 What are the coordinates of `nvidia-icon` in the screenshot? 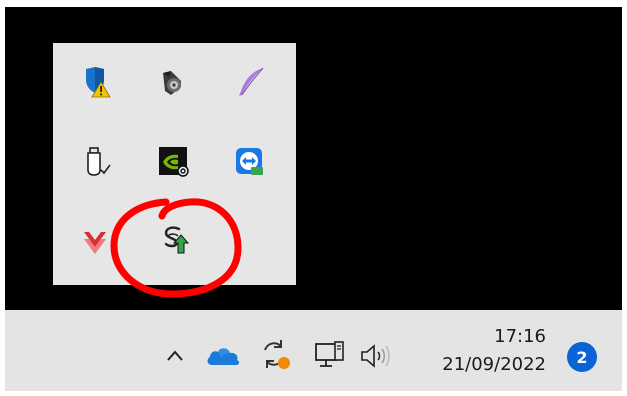 It's located at (174, 162).